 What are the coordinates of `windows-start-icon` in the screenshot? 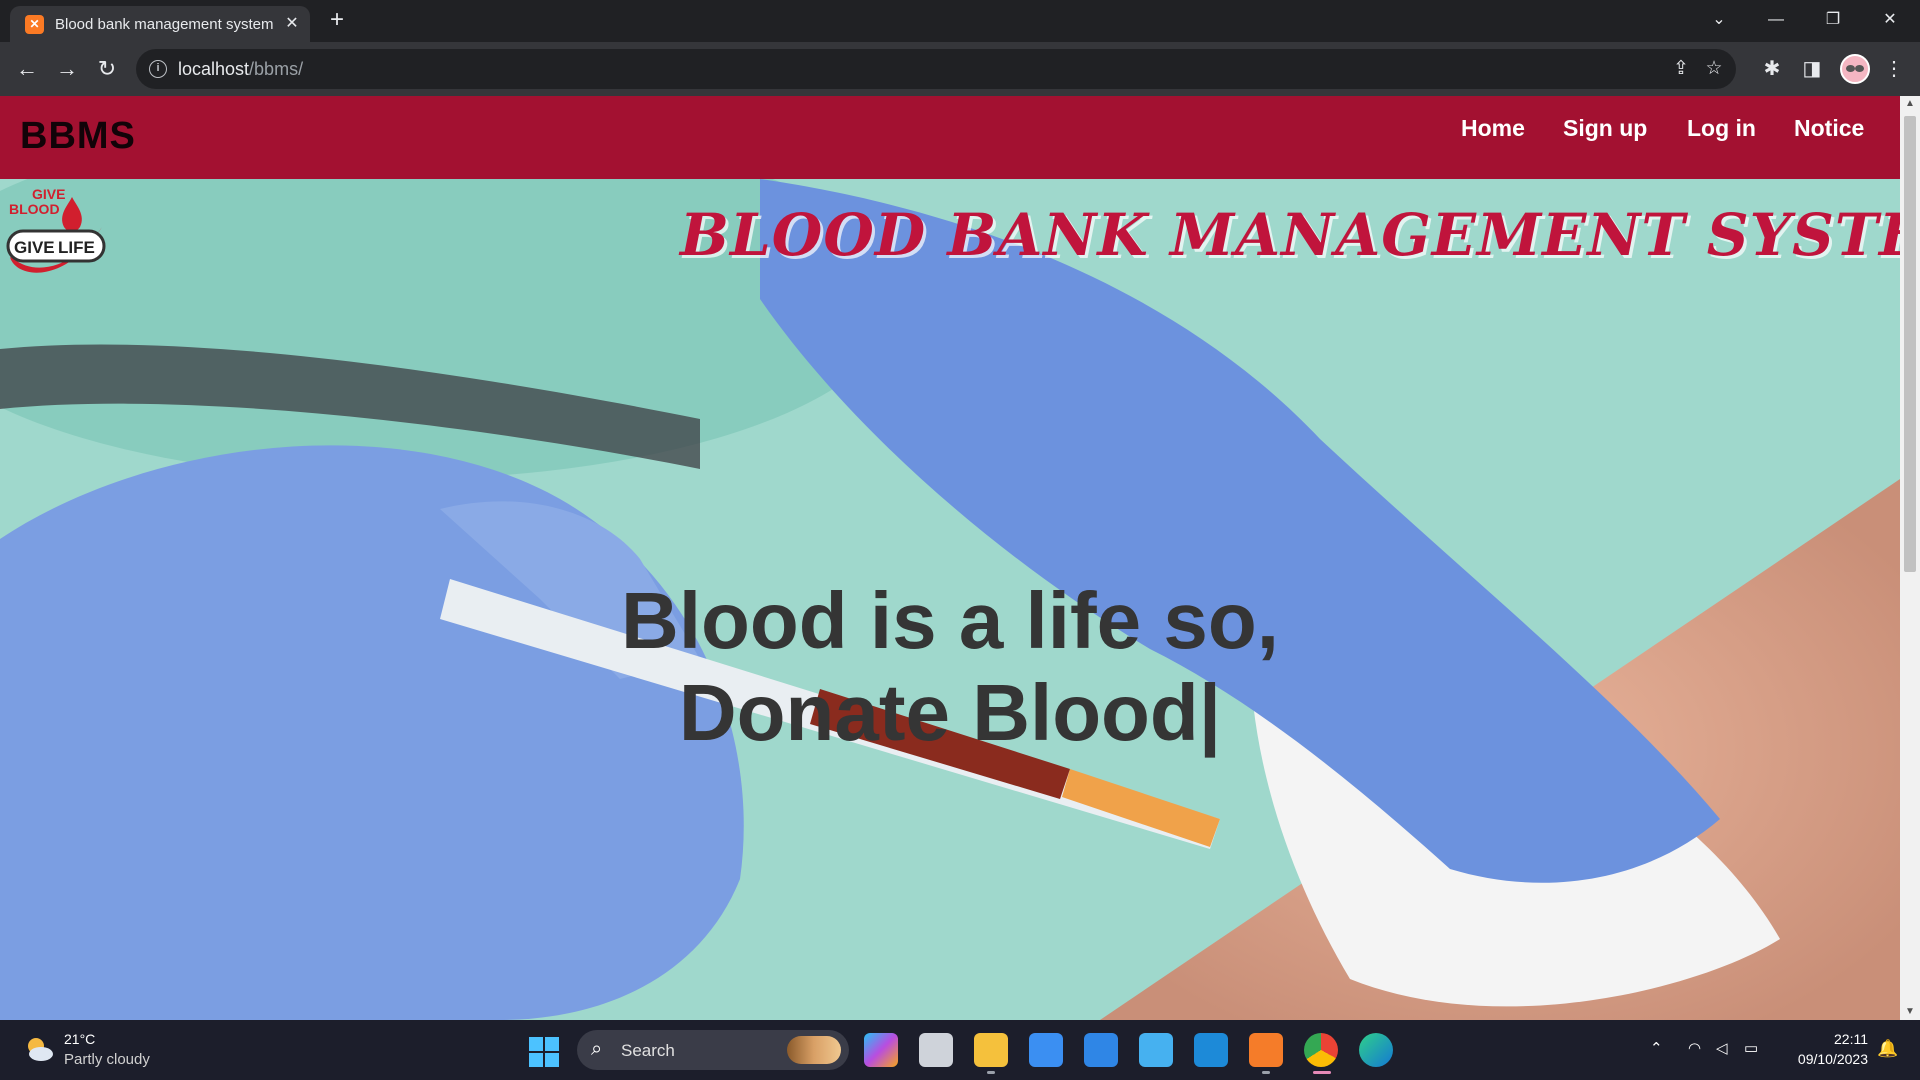 It's located at (544, 1052).